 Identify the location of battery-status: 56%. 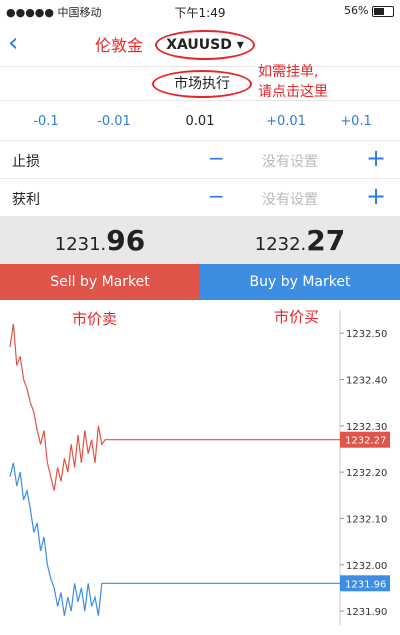
(369, 10).